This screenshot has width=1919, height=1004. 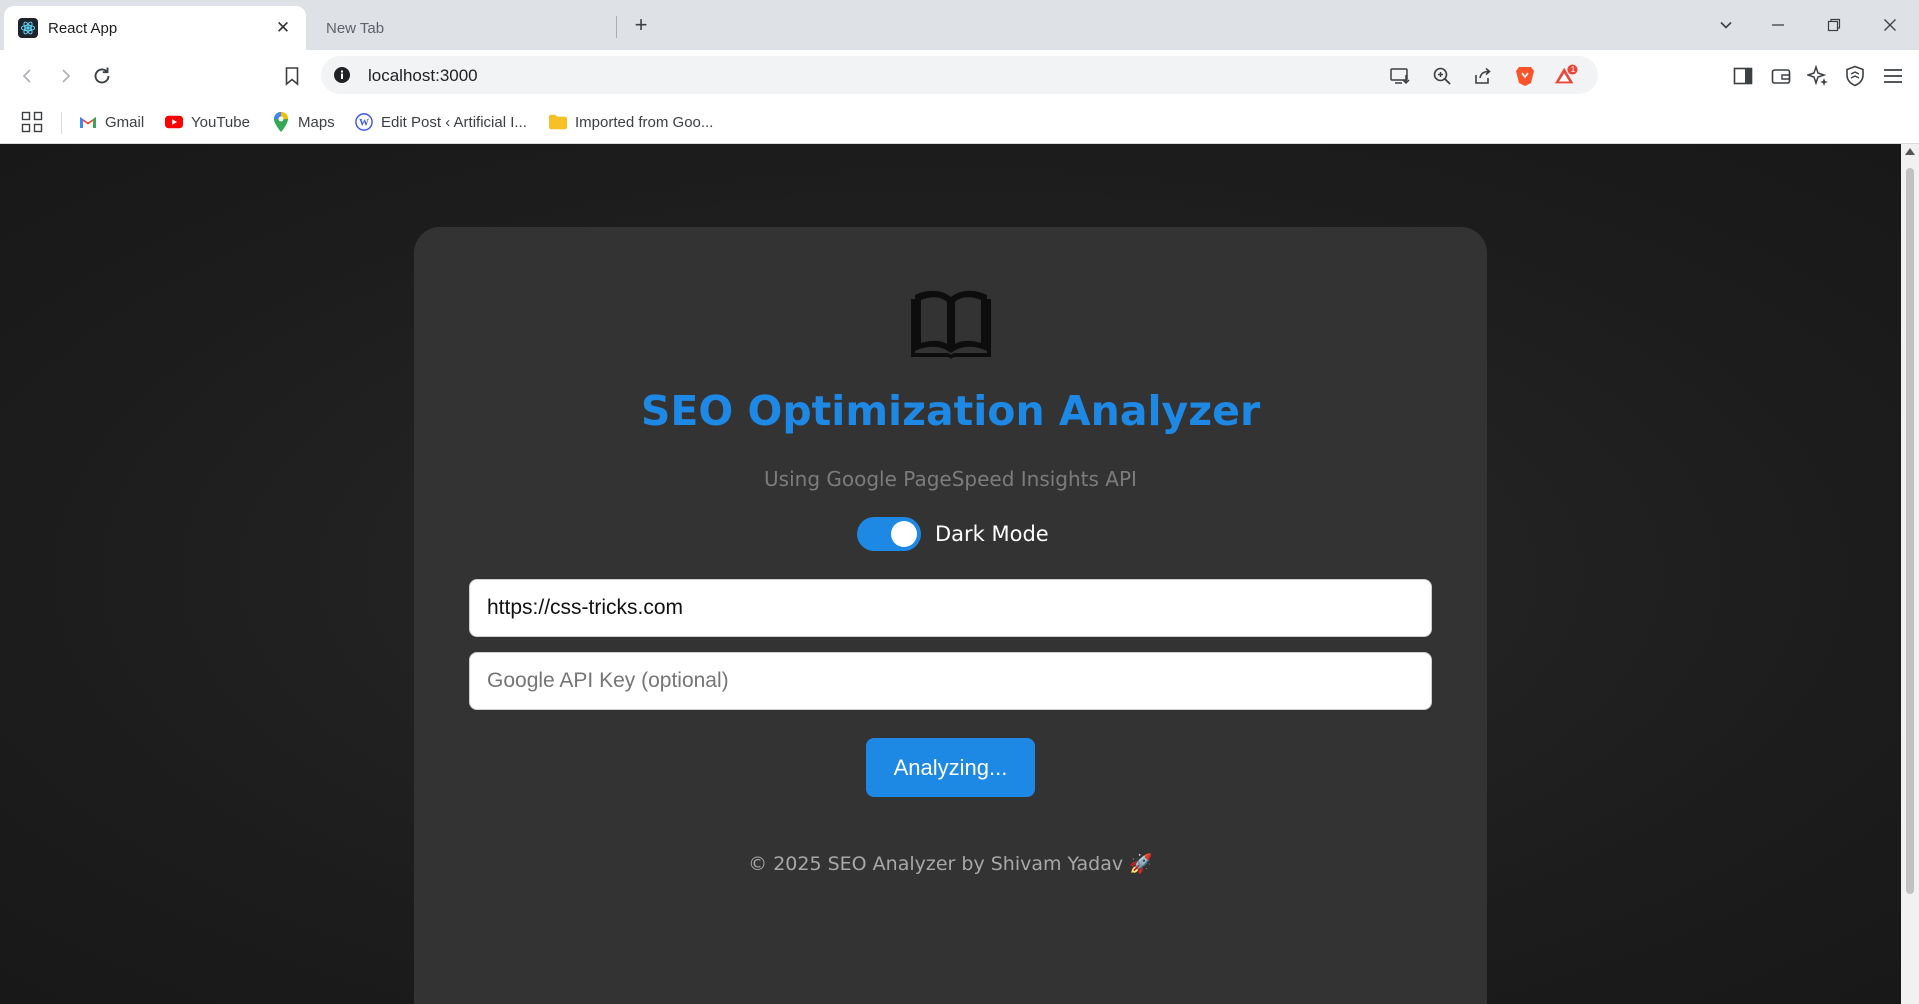 What do you see at coordinates (950, 411) in the screenshot?
I see `page-title: SEO Optimization Analyzer` at bounding box center [950, 411].